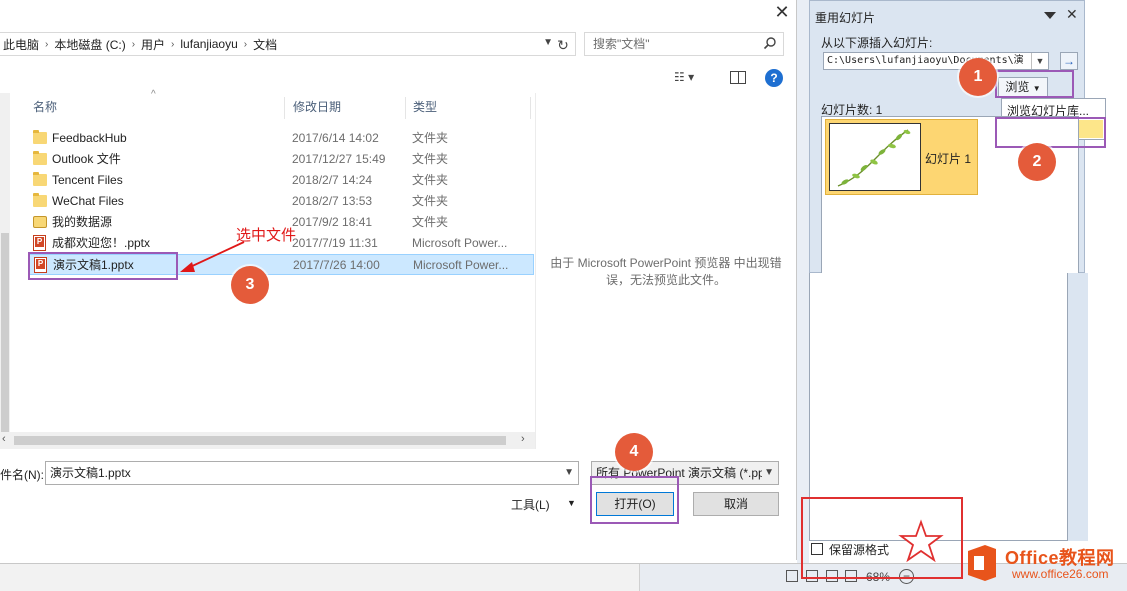 Image resolution: width=1127 pixels, height=591 pixels. Describe the element at coordinates (21, 44) in the screenshot. I see `breadcrumb-this-pc: 此电脑` at that location.